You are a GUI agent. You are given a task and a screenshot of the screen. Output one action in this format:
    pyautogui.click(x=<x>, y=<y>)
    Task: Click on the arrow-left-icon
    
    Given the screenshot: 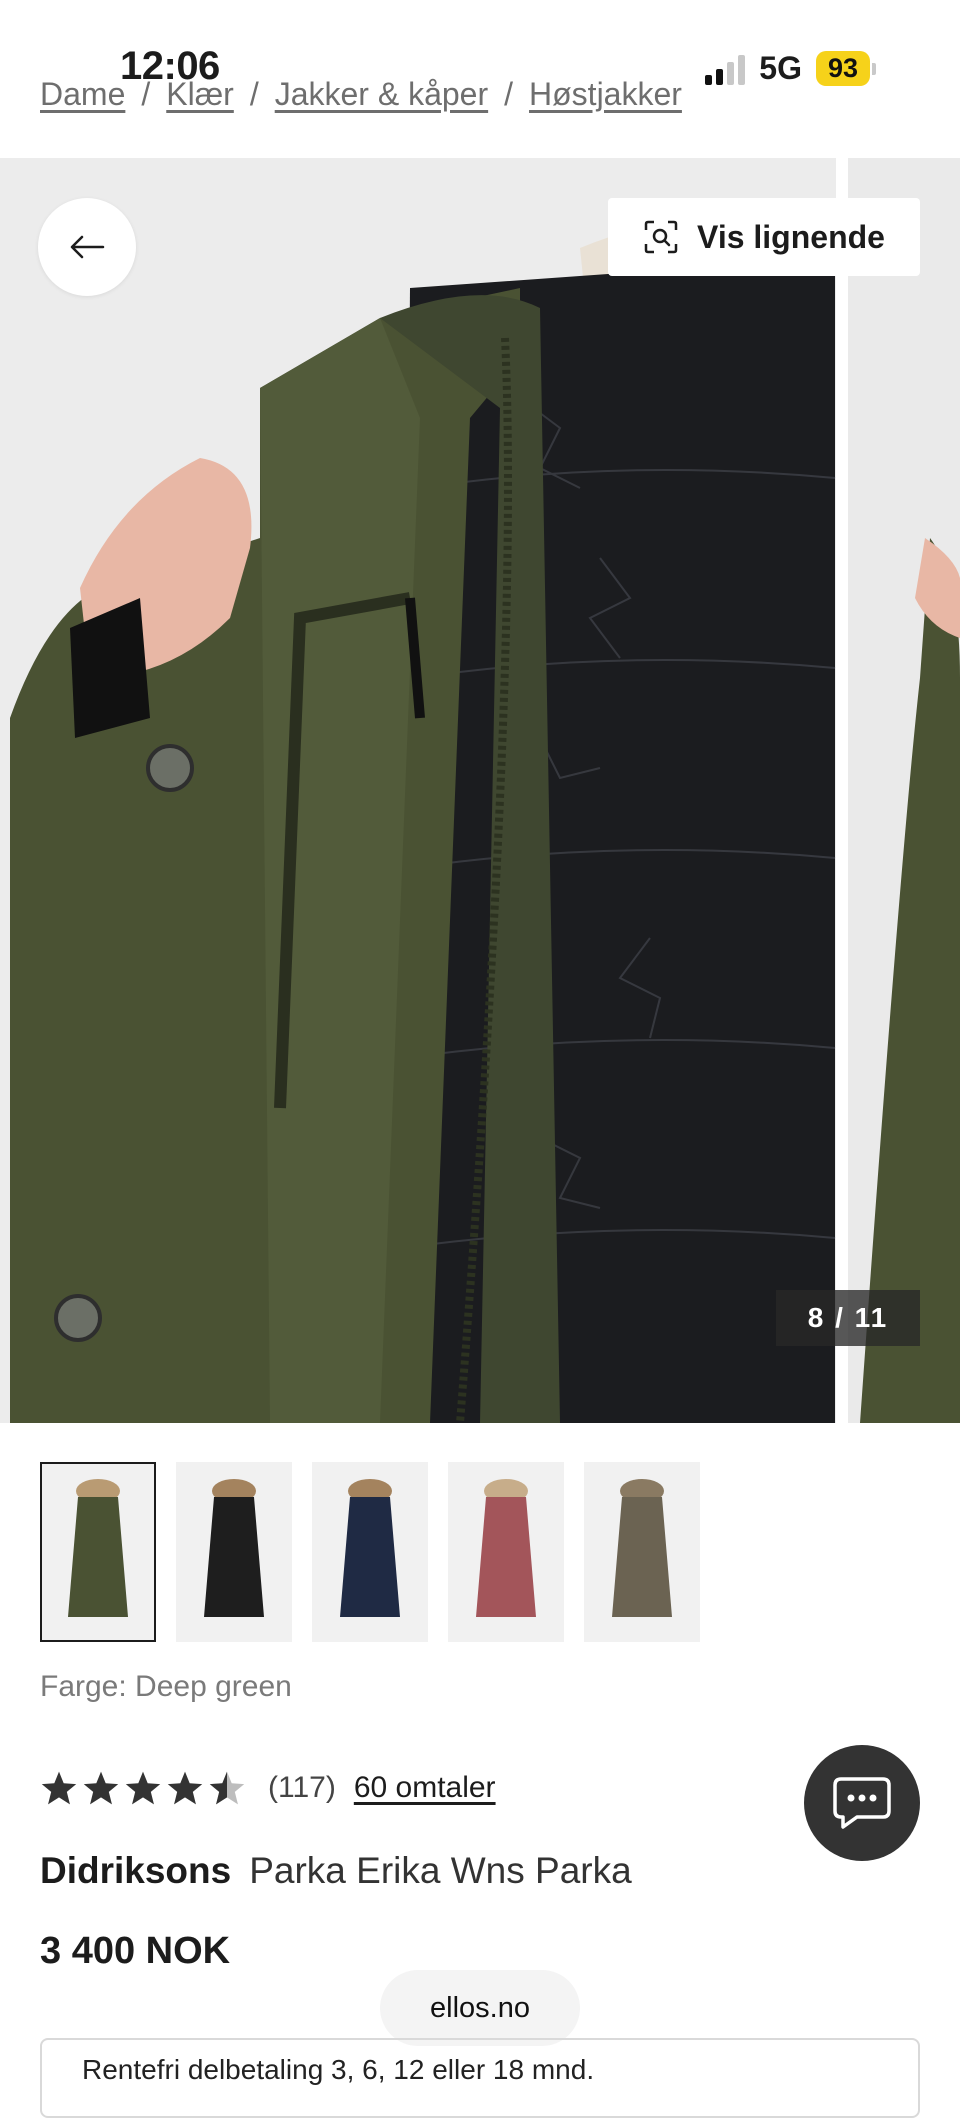 What is the action you would take?
    pyautogui.click(x=87, y=247)
    